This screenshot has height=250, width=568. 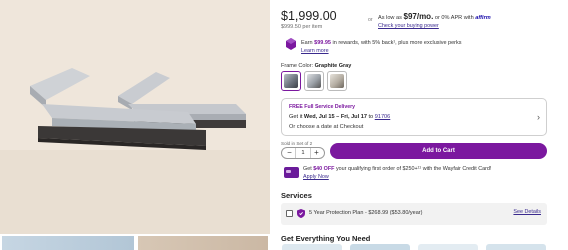 What do you see at coordinates (483, 18) in the screenshot?
I see `affirm-logo: affirm` at bounding box center [483, 18].